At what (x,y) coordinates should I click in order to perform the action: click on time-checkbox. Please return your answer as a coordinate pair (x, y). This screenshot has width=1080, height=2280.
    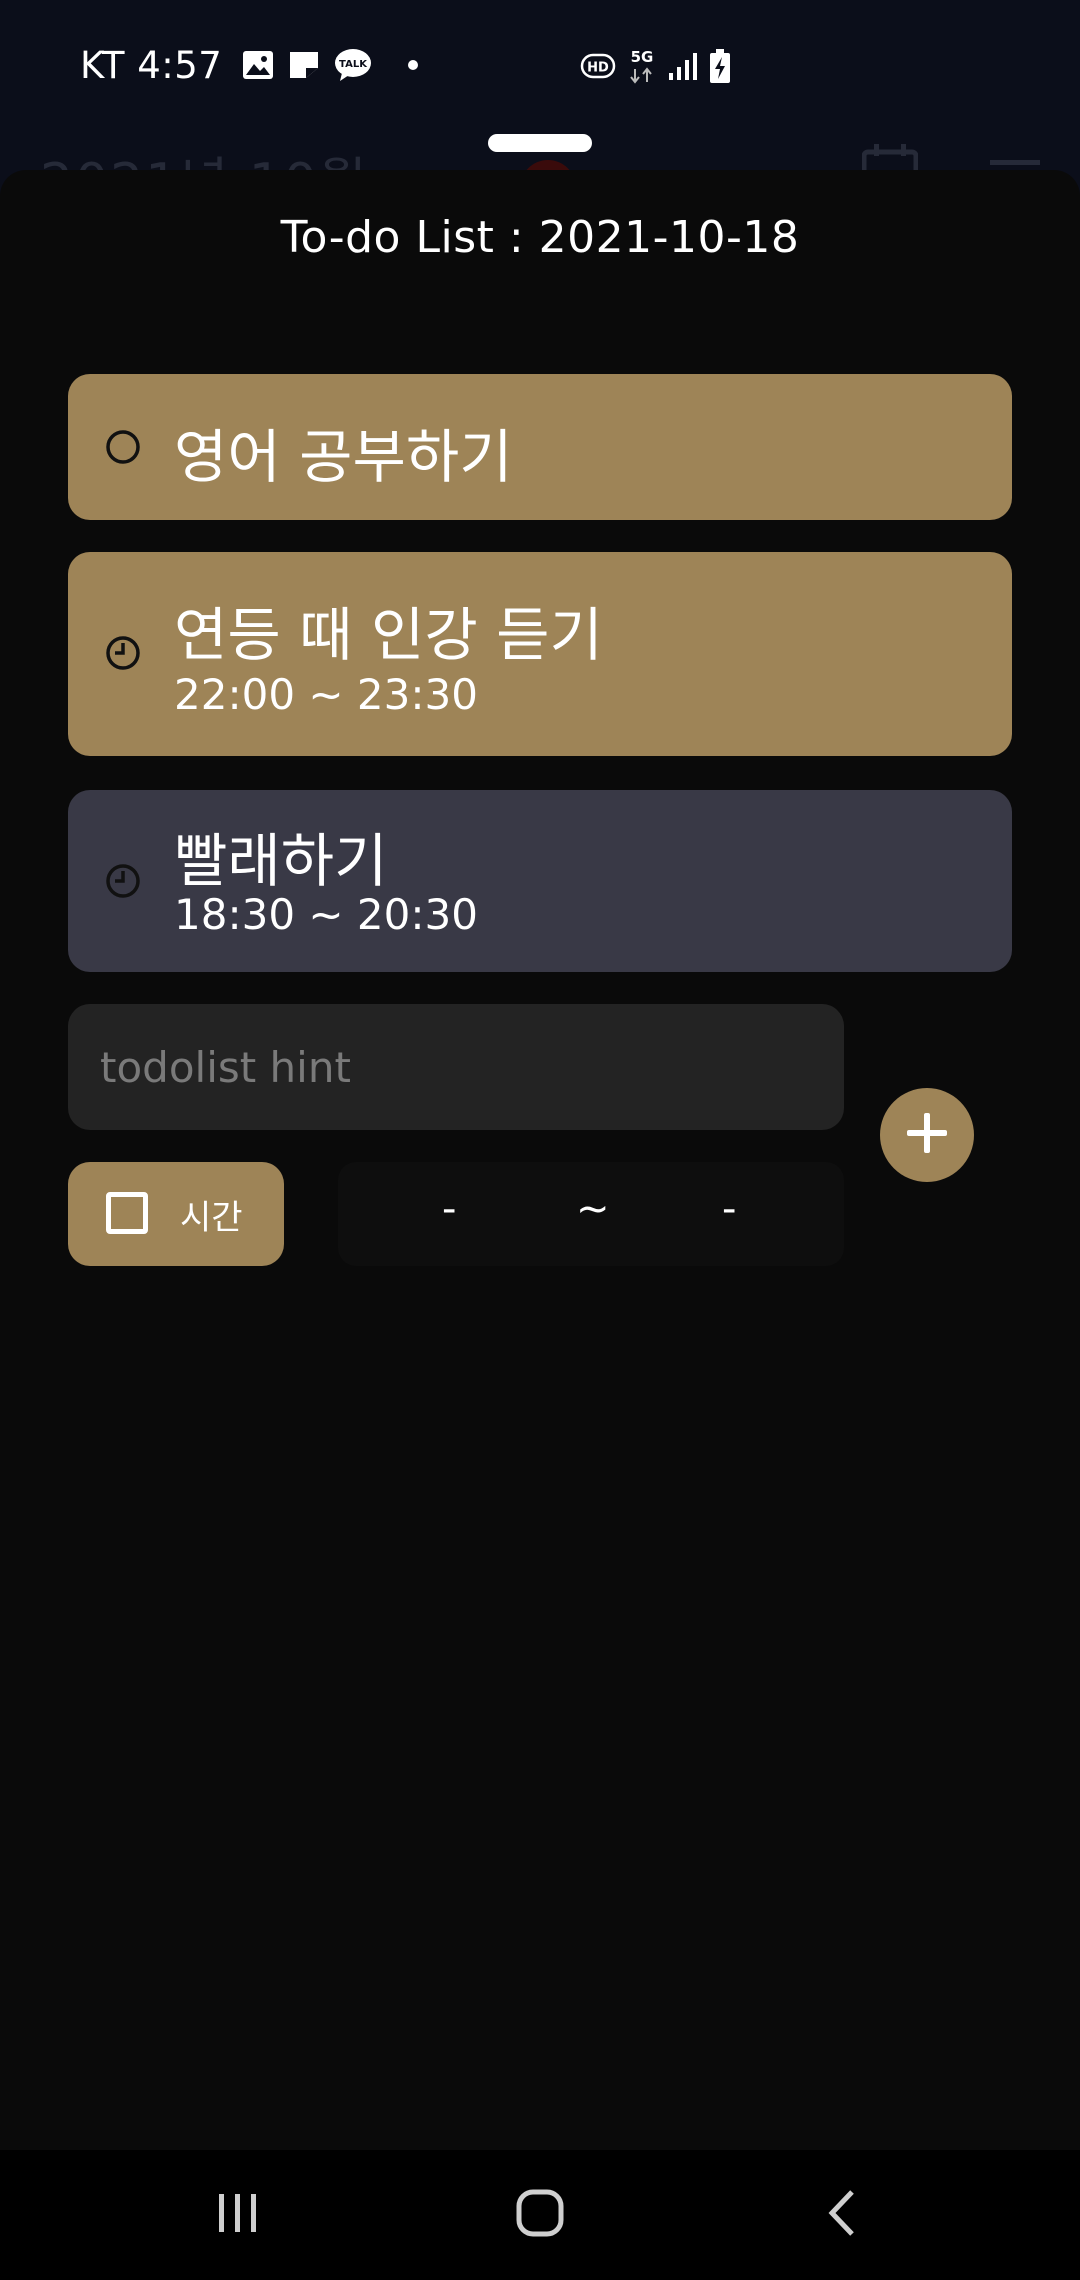
    Looking at the image, I should click on (127, 1213).